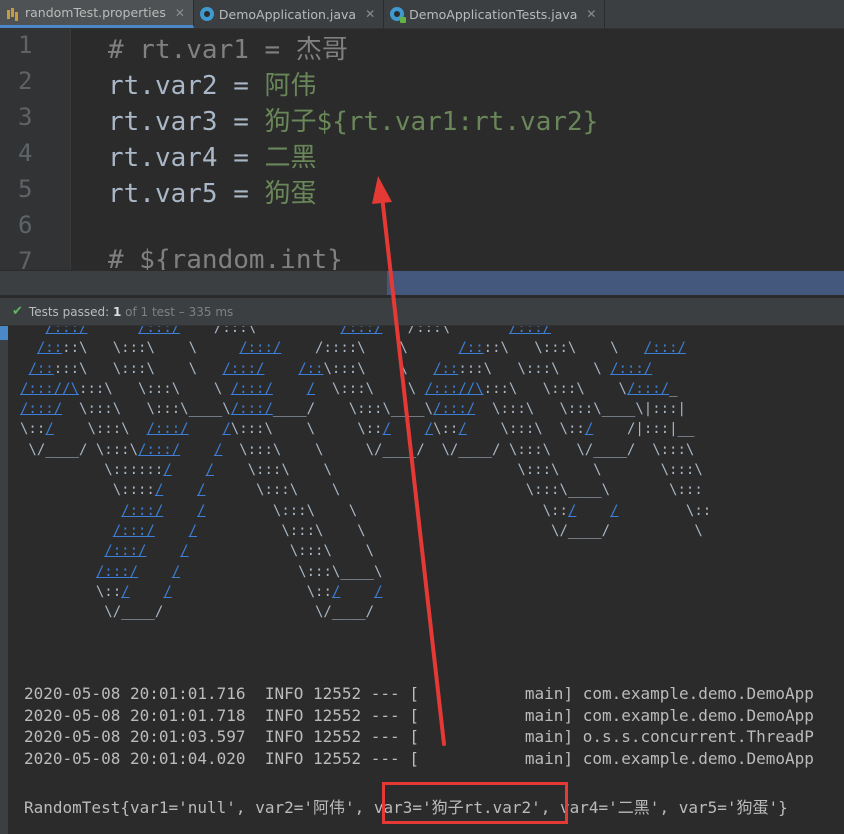  I want to click on line-number-gutter: 1 2 3 4 5 6 7, so click(35, 149).